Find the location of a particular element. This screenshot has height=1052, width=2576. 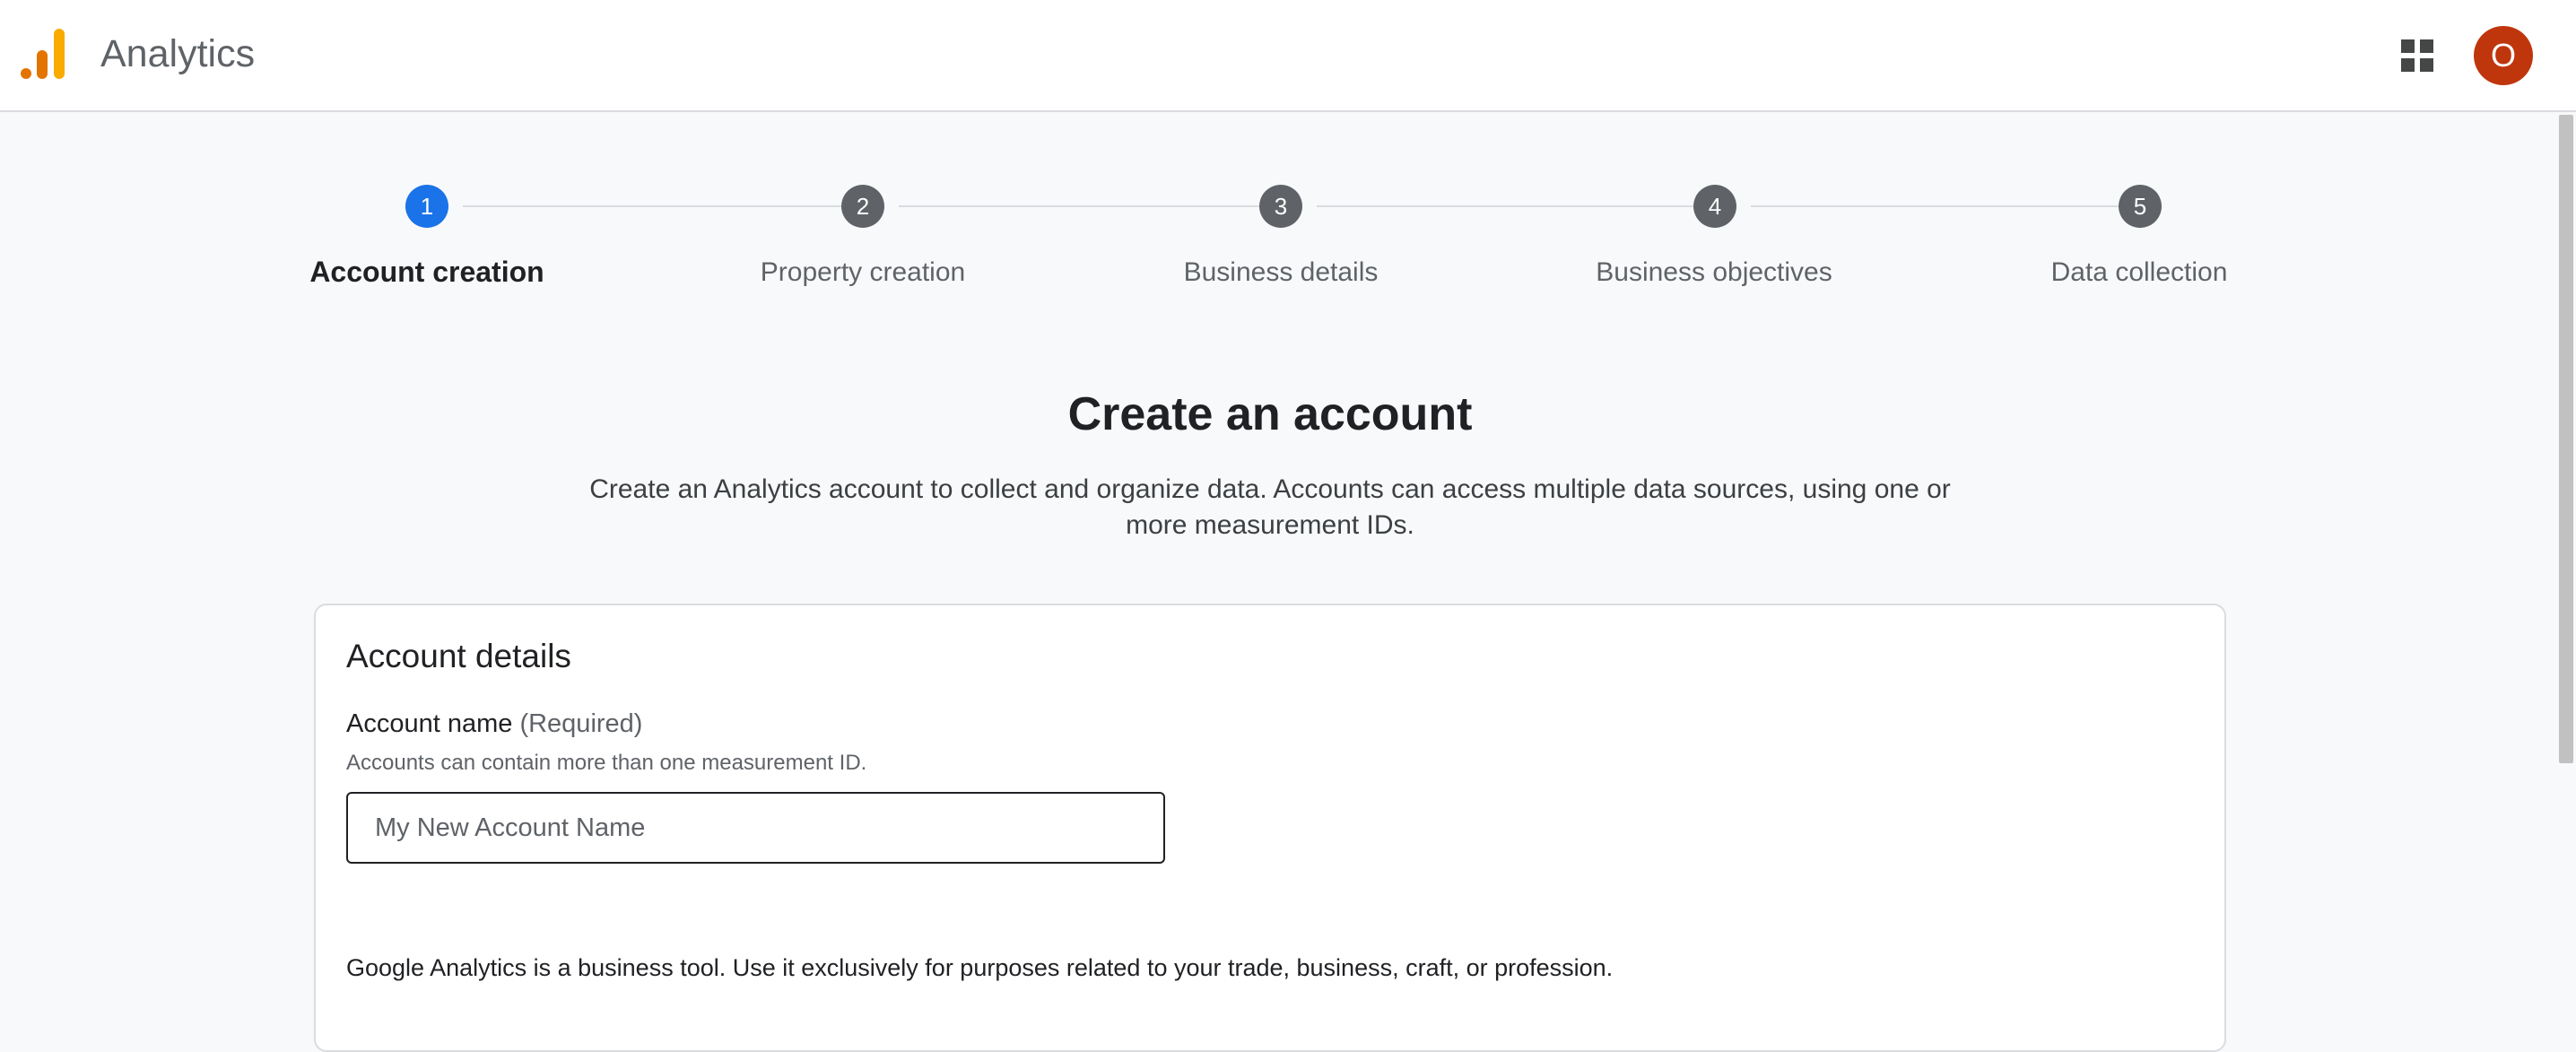

card-title: Account details is located at coordinates (458, 656).